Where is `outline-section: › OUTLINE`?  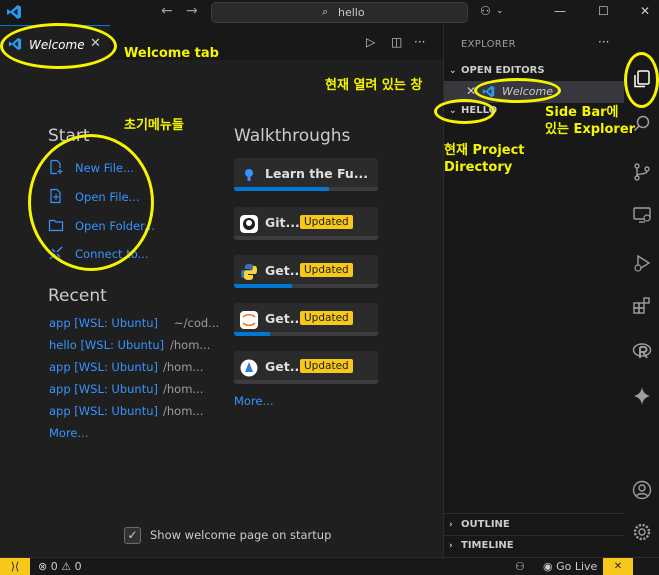
outline-section: › OUTLINE is located at coordinates (479, 524).